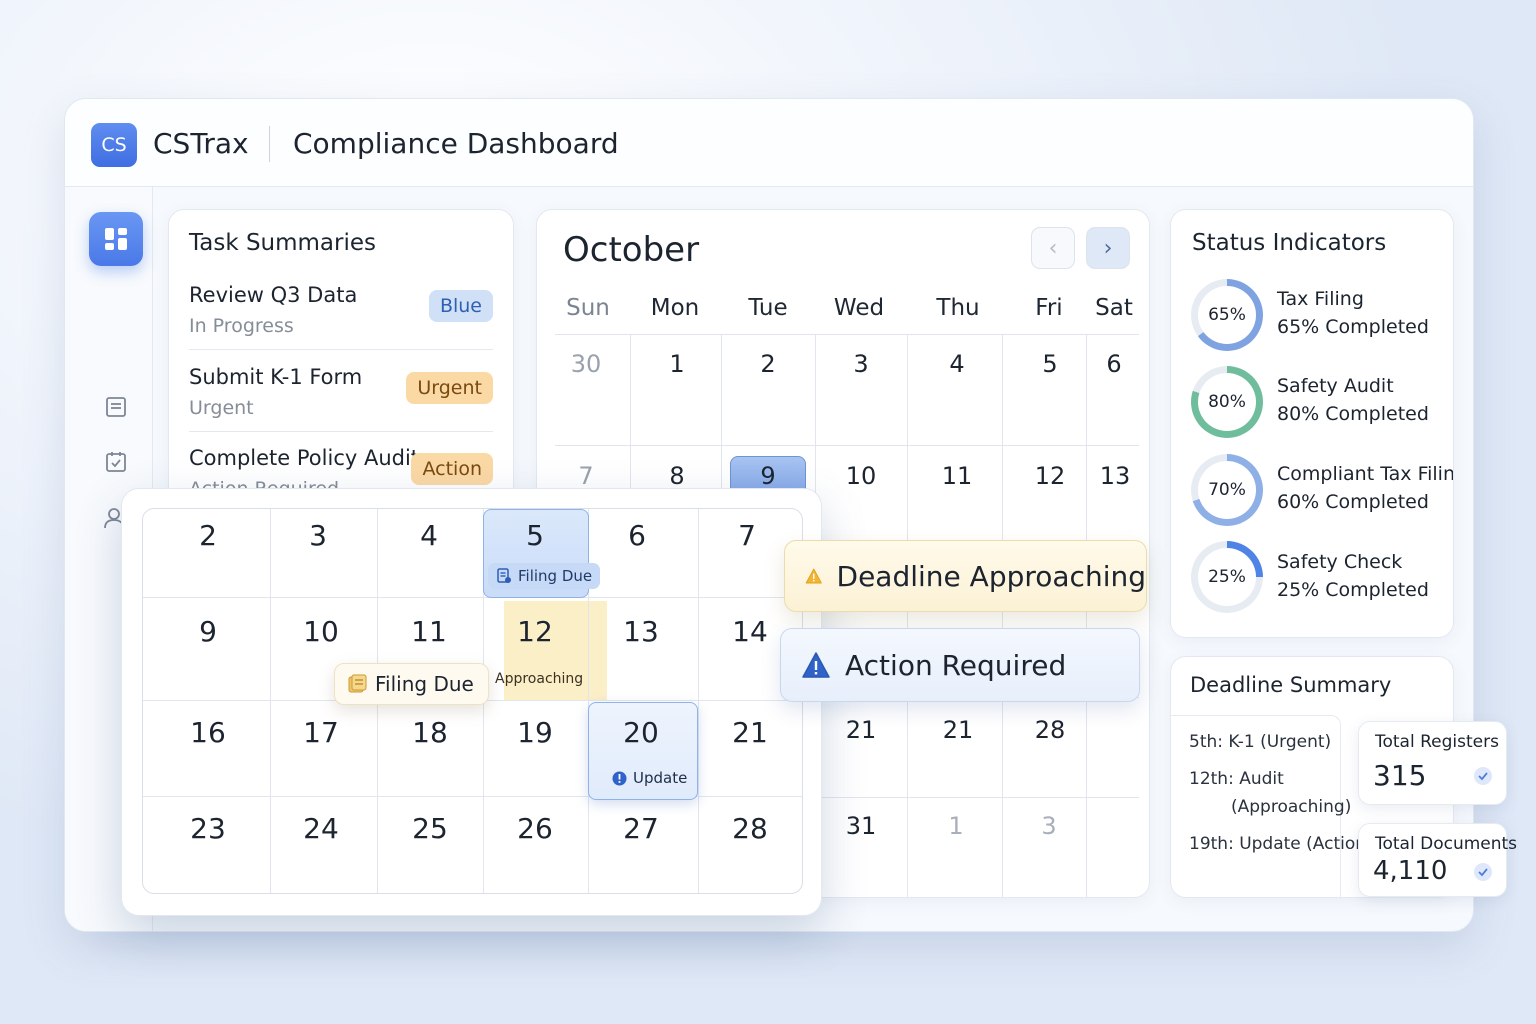  What do you see at coordinates (341, 313) in the screenshot?
I see `task-item: Review Q3 Data In Progress Blue` at bounding box center [341, 313].